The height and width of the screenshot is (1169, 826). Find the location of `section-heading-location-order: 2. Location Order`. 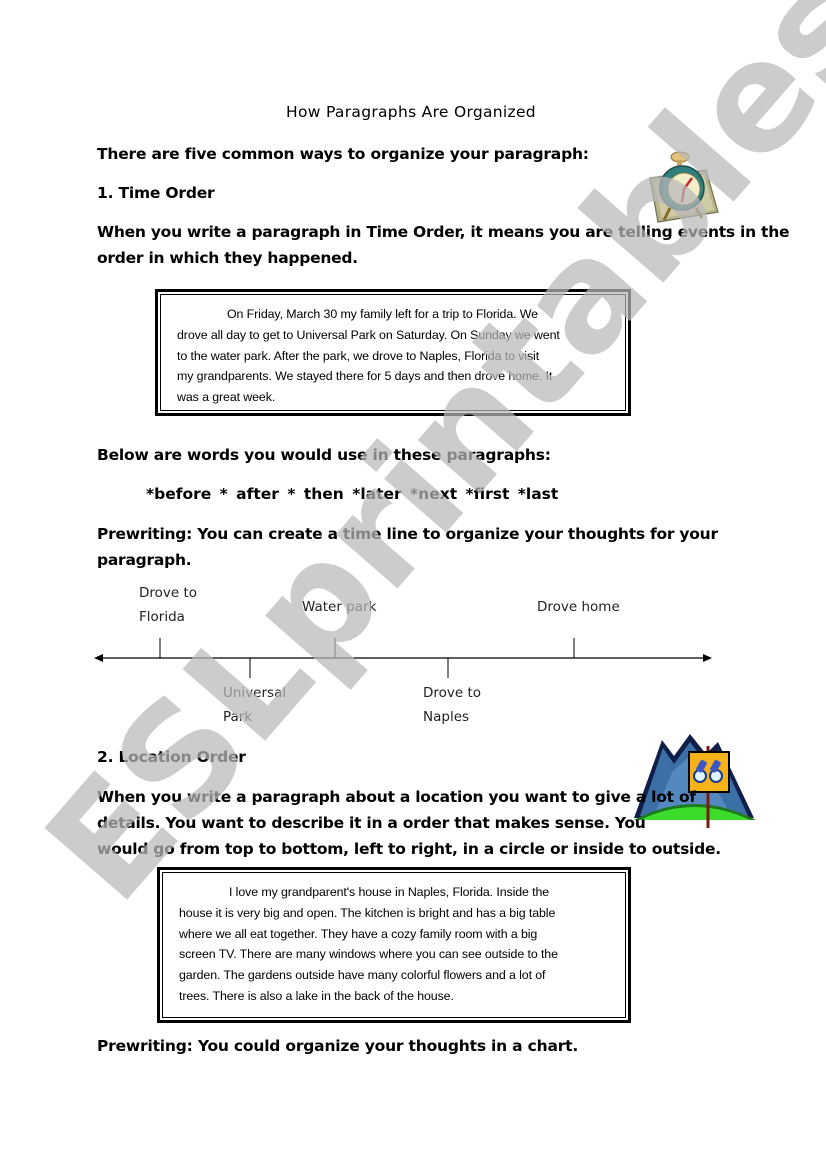

section-heading-location-order: 2. Location Order is located at coordinates (171, 757).